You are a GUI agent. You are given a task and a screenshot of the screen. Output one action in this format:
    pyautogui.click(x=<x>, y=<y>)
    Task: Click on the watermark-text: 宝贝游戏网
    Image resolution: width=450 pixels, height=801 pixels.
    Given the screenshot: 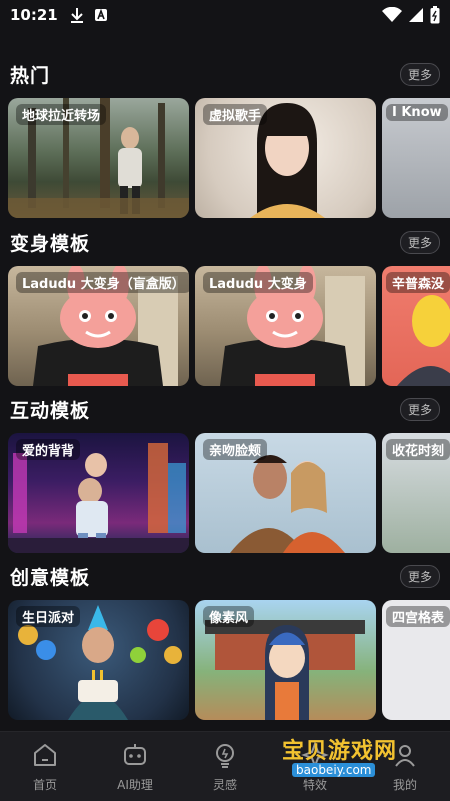 What is the action you would take?
    pyautogui.click(x=340, y=751)
    